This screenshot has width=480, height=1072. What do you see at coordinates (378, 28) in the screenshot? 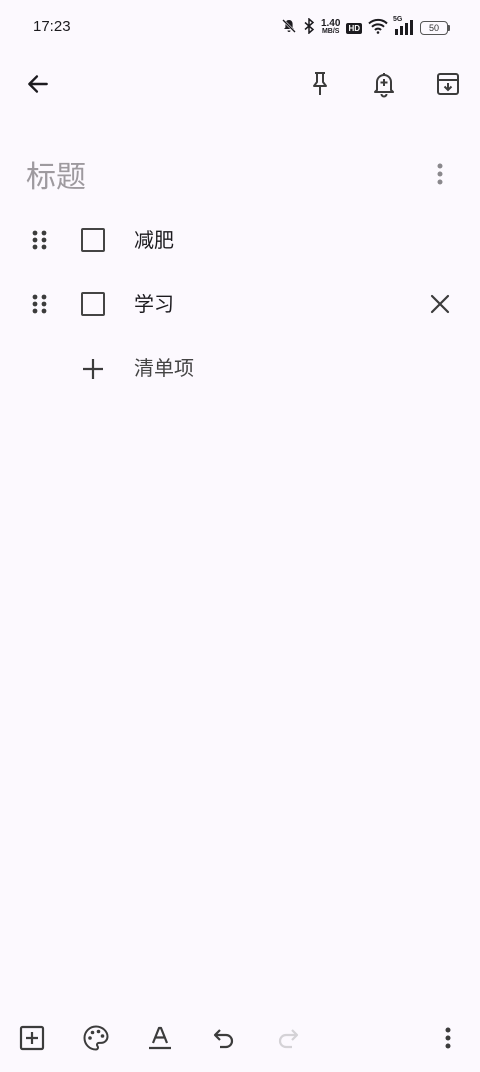
I see `wifi-icon` at bounding box center [378, 28].